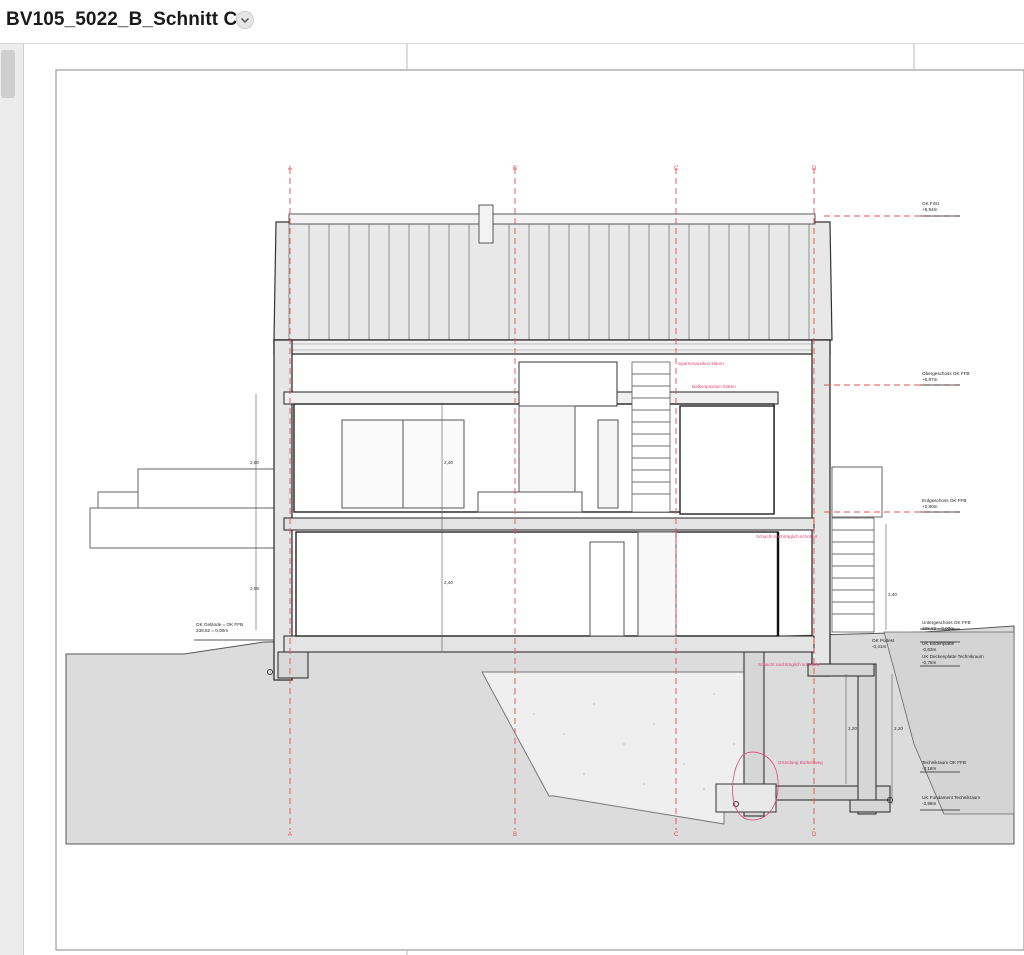  What do you see at coordinates (951, 797) in the screenshot?
I see `level-ukf-name: UK Fundament Technikraum` at bounding box center [951, 797].